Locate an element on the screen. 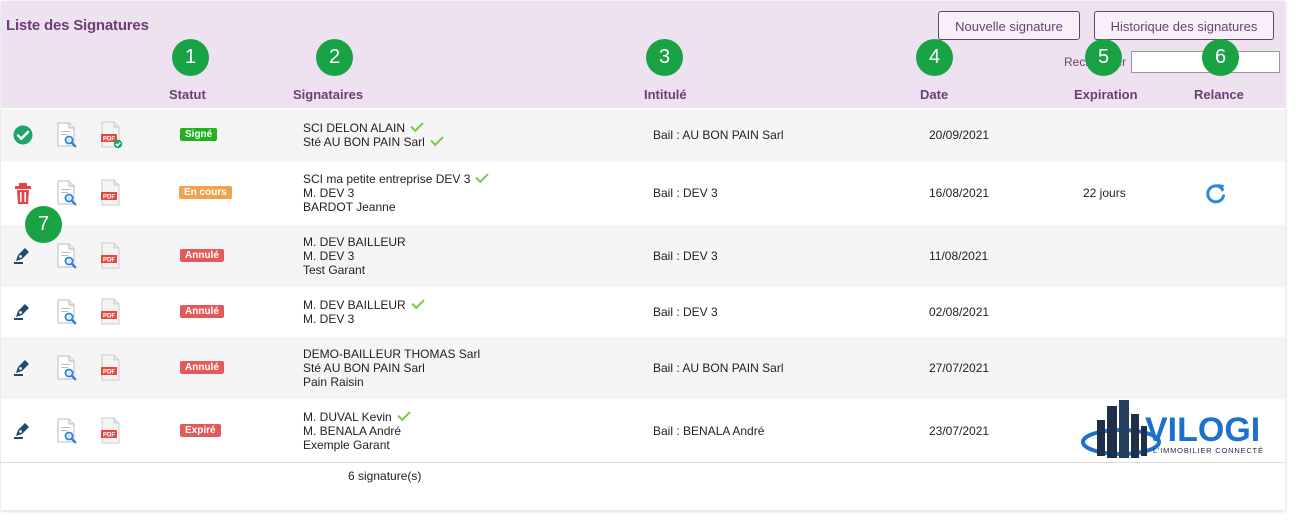 This screenshot has width=1299, height=521. date-cell: 23/07/2021 is located at coordinates (959, 430).